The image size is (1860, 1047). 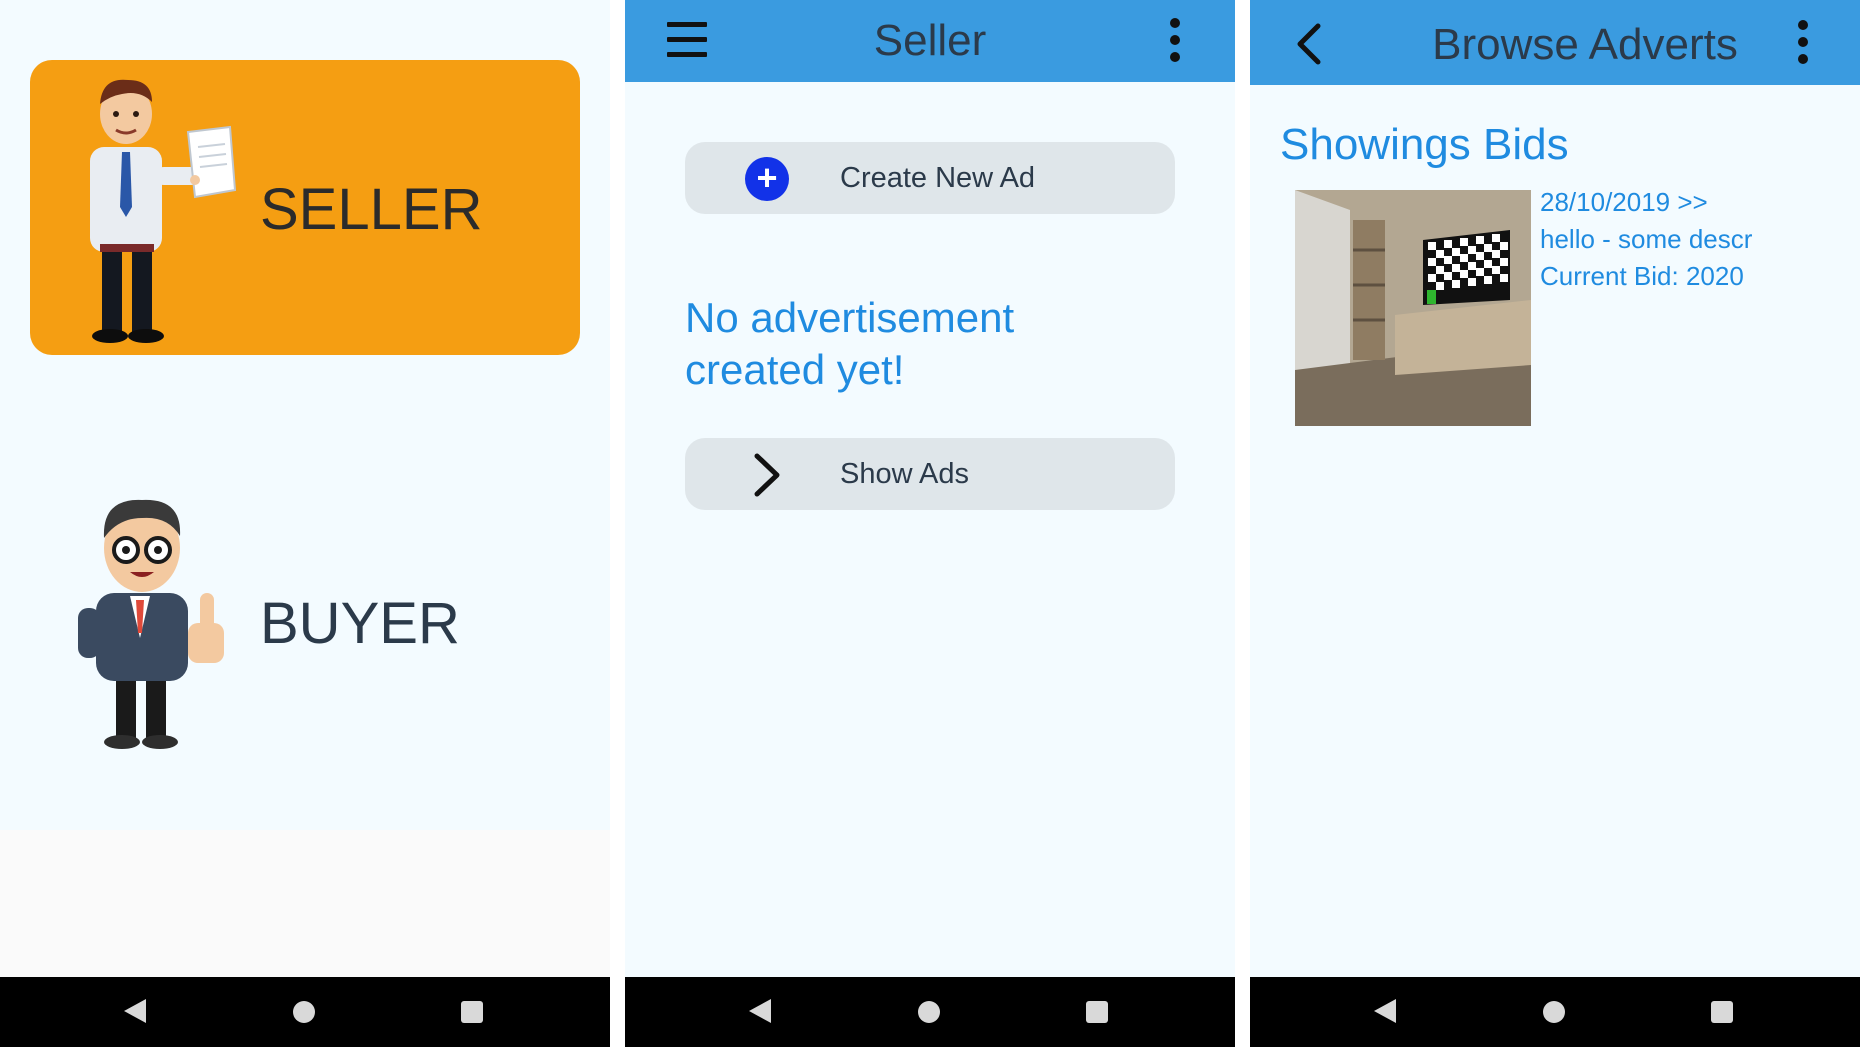 I want to click on page-title: Browse Adverts, so click(x=1585, y=44).